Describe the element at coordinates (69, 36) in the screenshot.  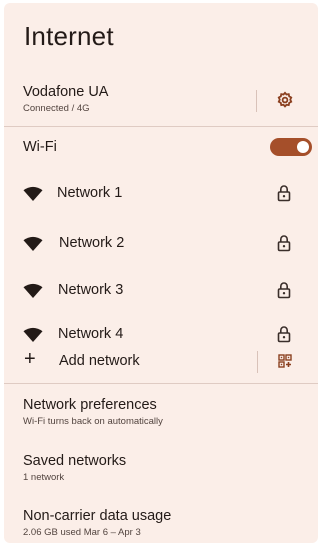
I see `page-title: Internet` at that location.